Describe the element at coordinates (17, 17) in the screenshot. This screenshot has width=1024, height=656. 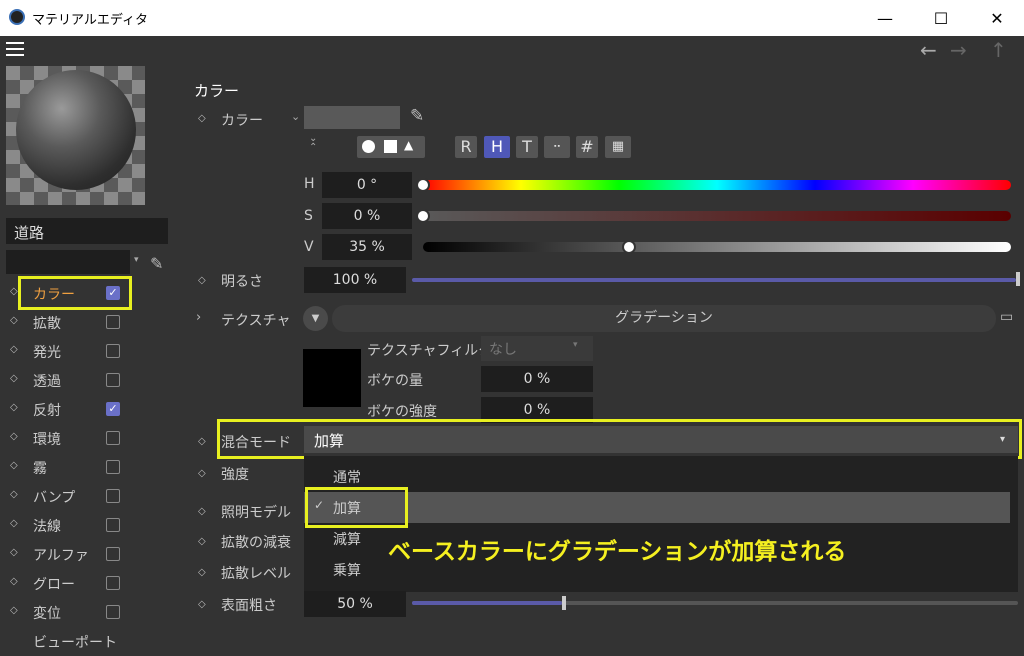
I see `app-icon` at that location.